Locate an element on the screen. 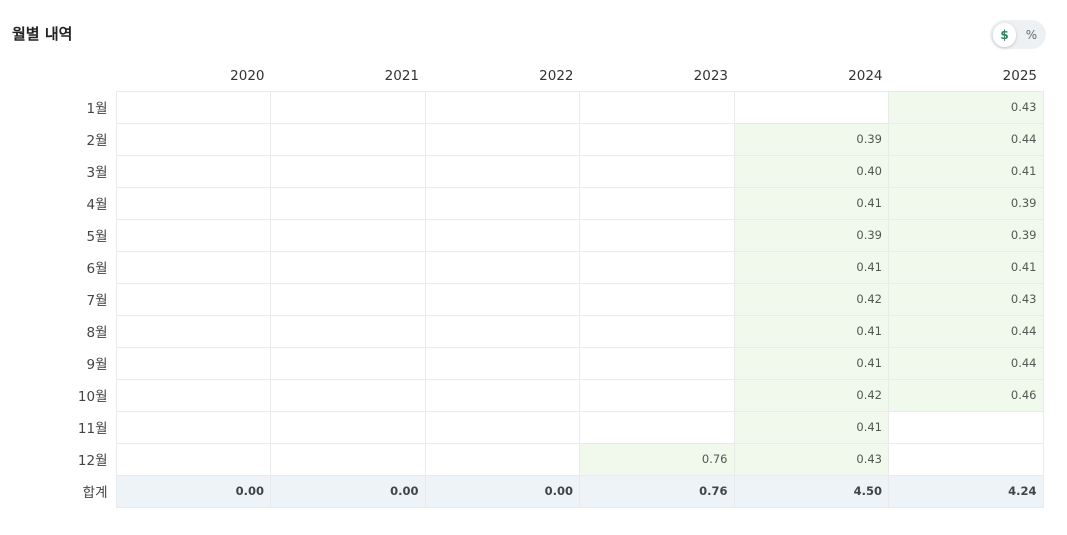 Image resolution: width=1067 pixels, height=535 pixels. value-cell: 0.76 is located at coordinates (657, 459).